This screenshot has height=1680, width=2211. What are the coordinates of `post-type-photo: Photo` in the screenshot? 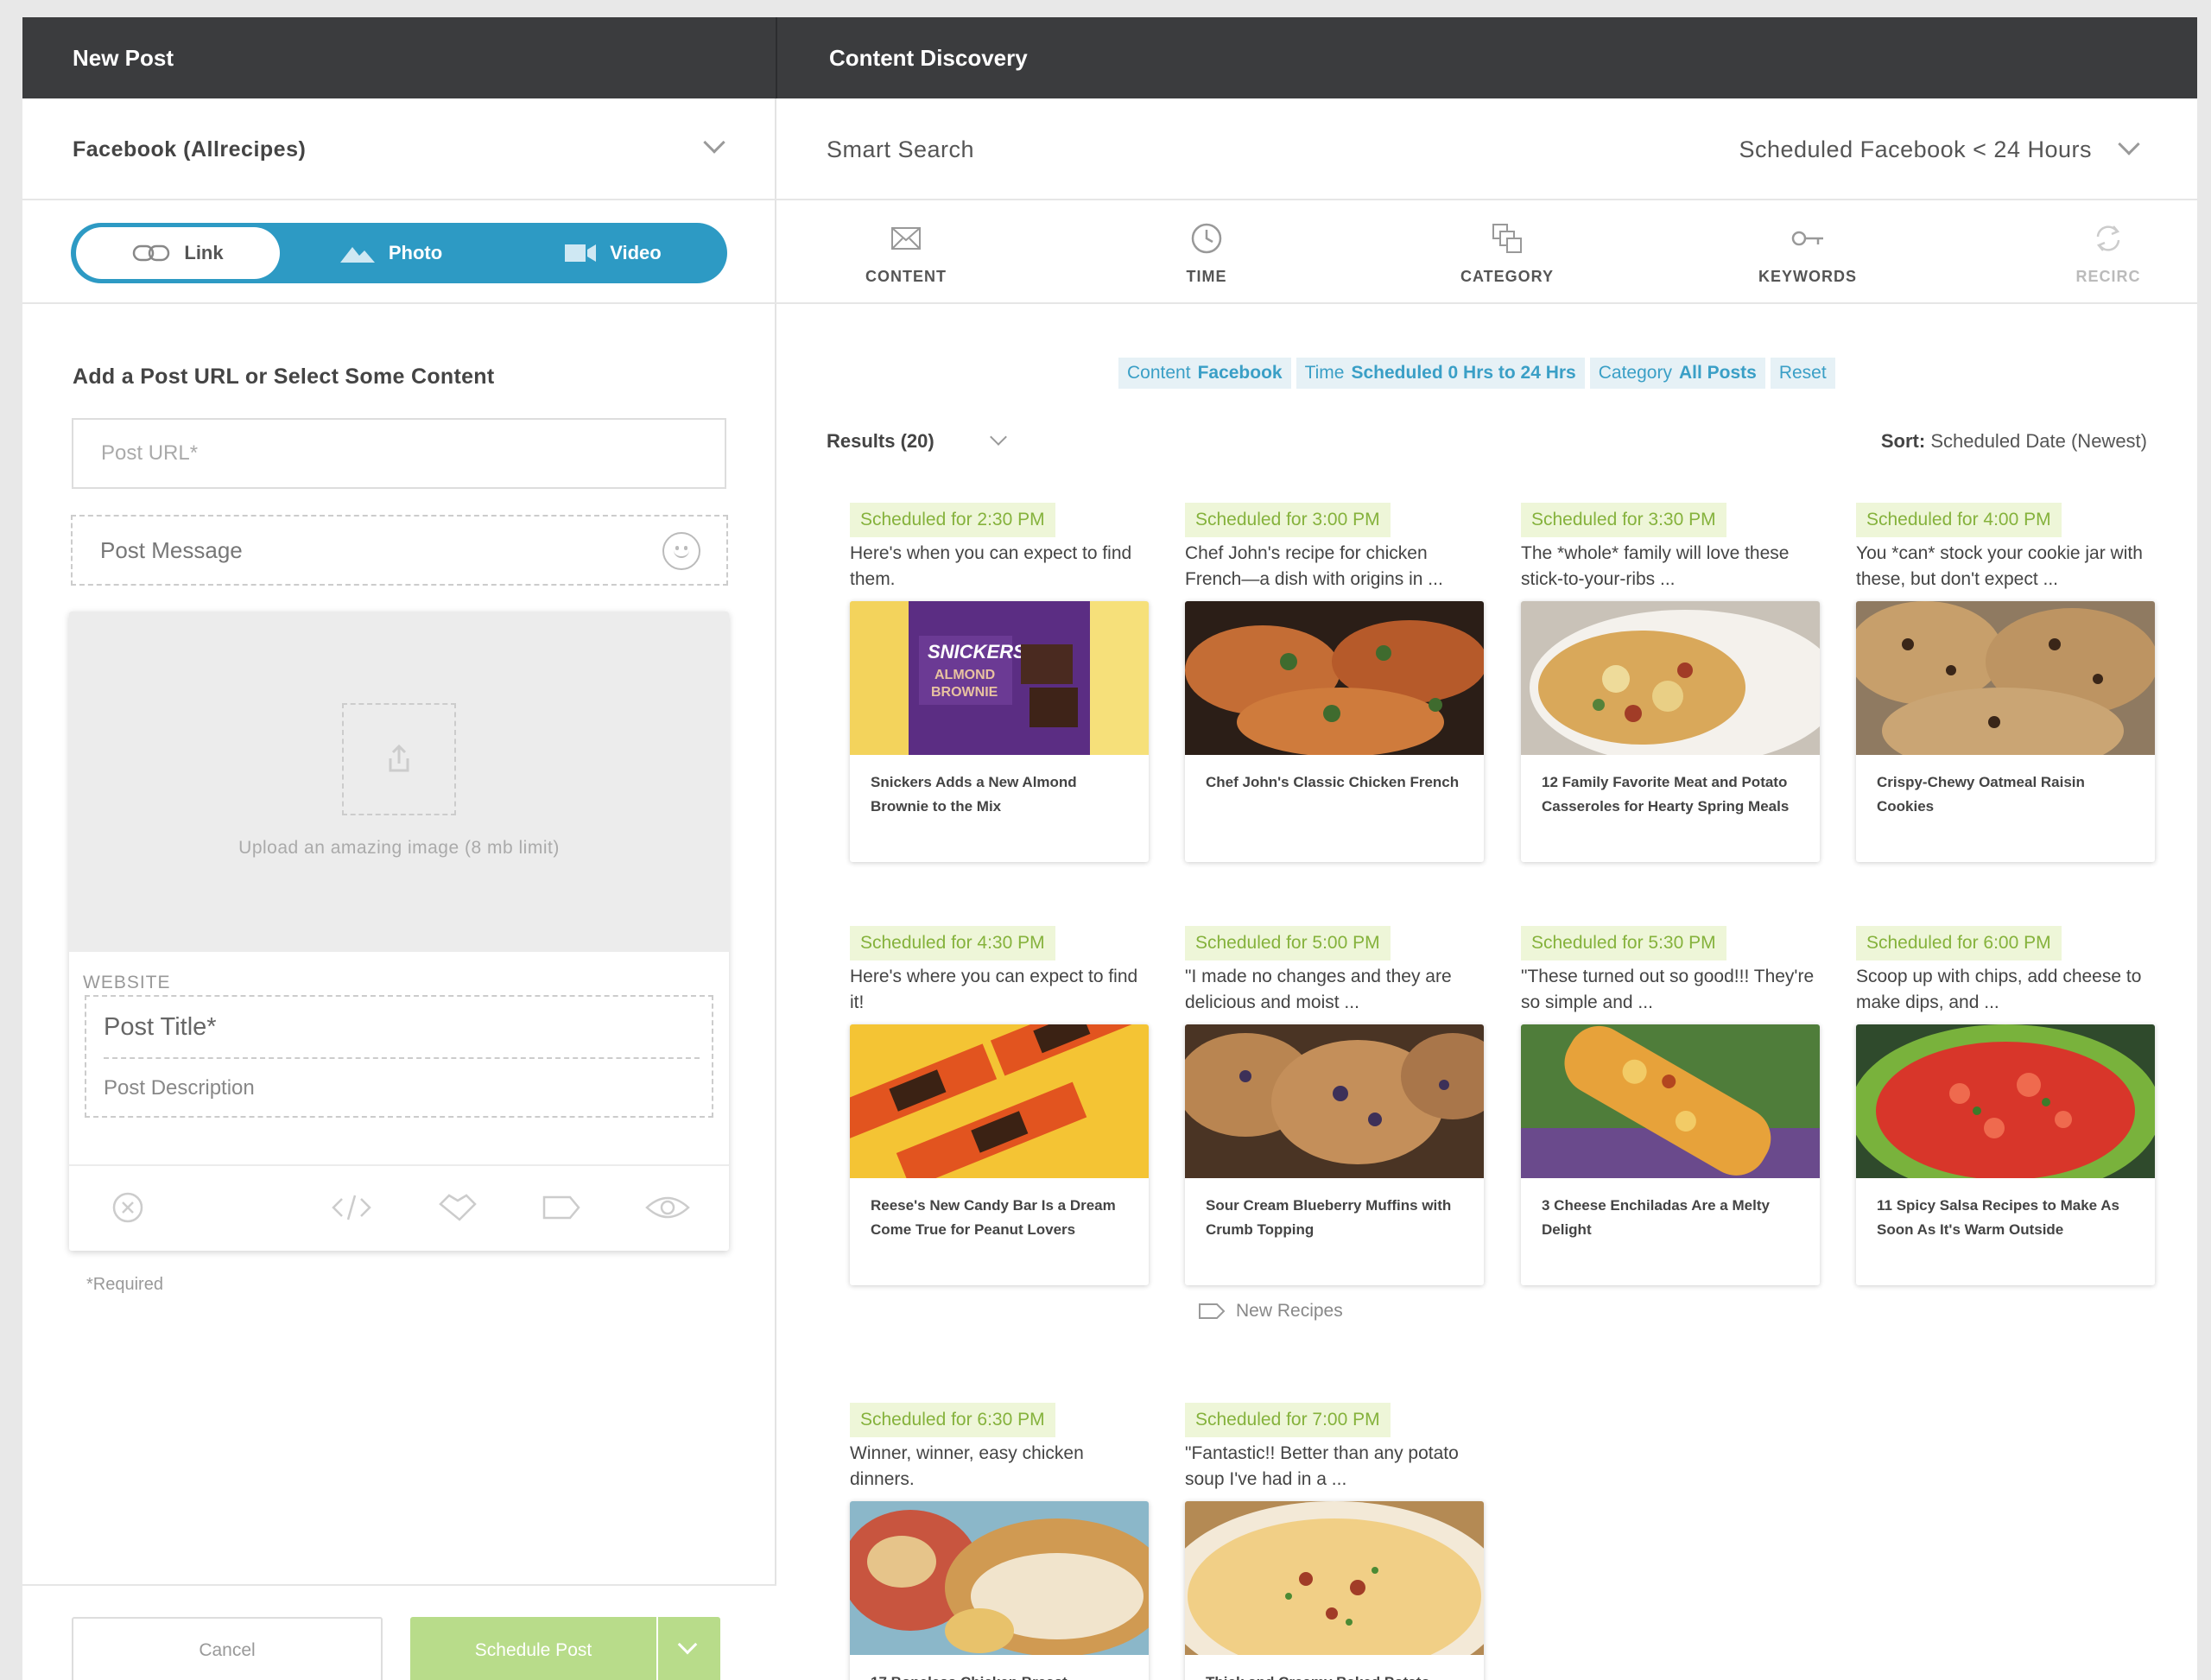 It's located at (390, 253).